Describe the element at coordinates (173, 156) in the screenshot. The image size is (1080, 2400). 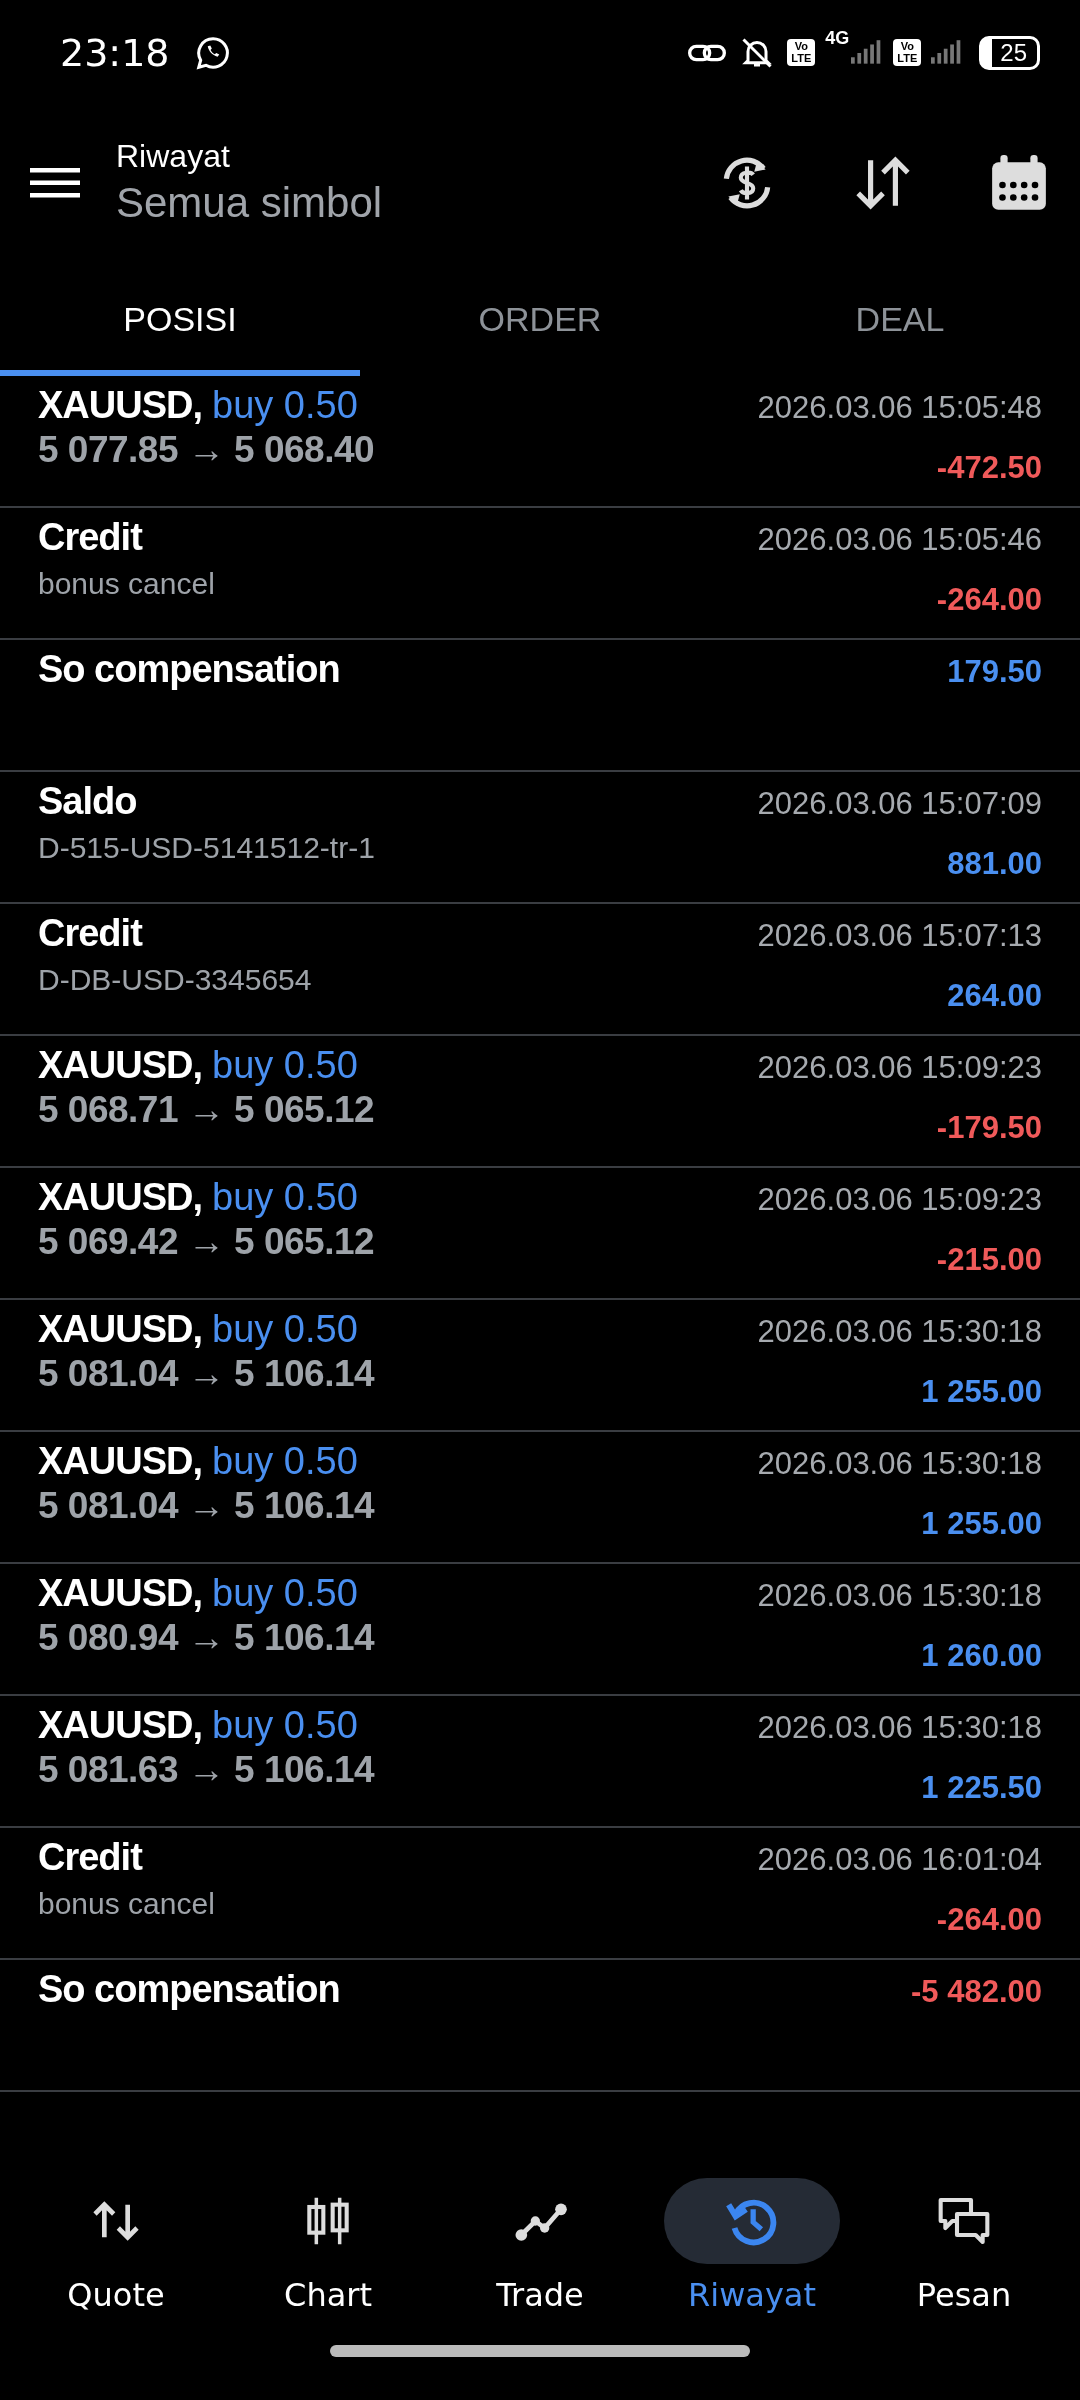
I see `screen-title: Riwayat` at that location.